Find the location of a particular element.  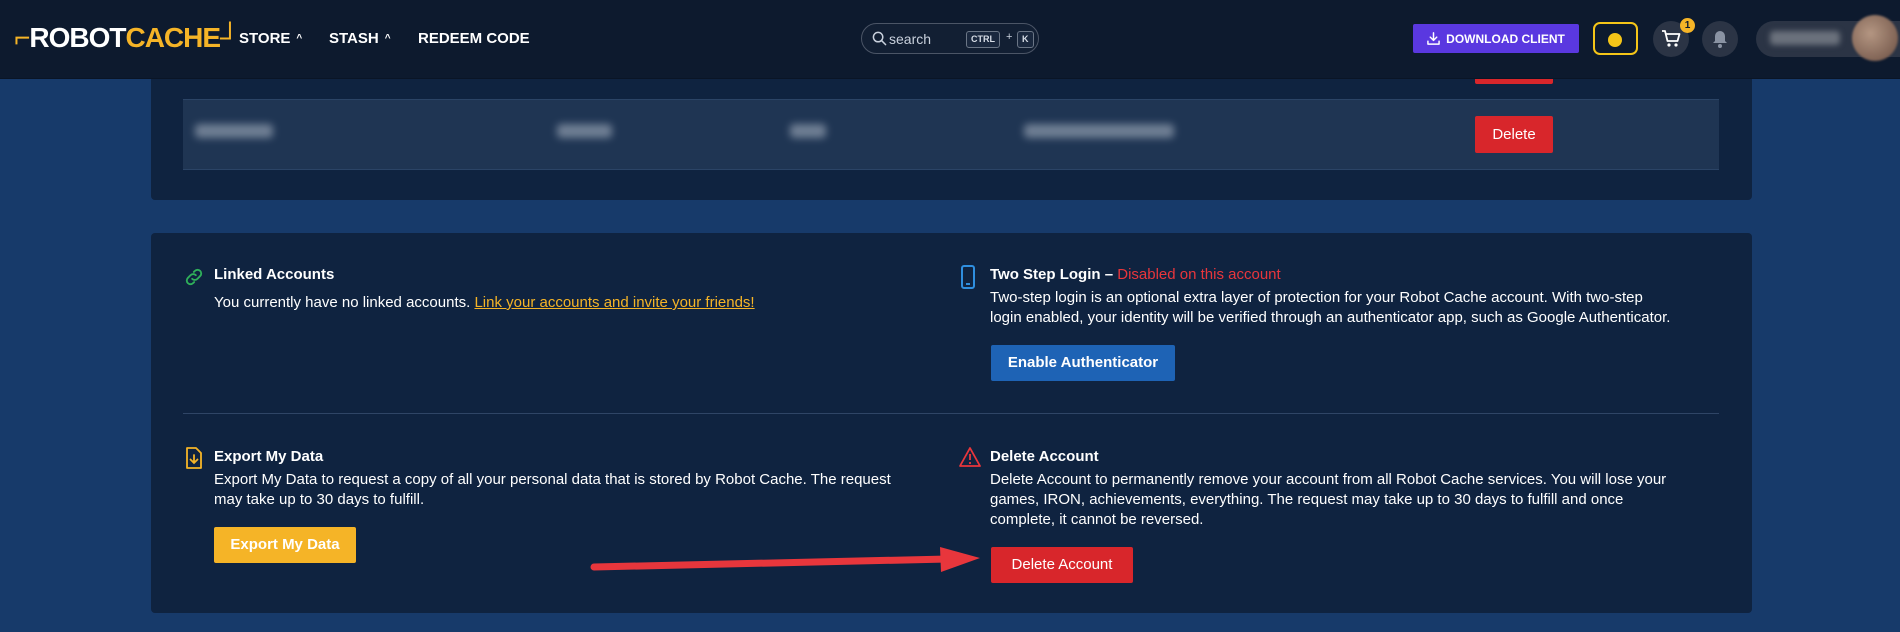

search-placeholder: search is located at coordinates (910, 39).